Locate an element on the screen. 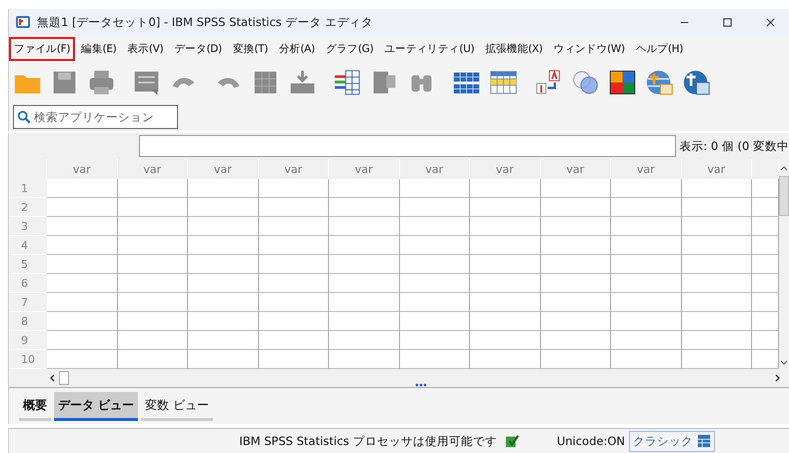  menu-item: ファイル(F) is located at coordinates (42, 48).